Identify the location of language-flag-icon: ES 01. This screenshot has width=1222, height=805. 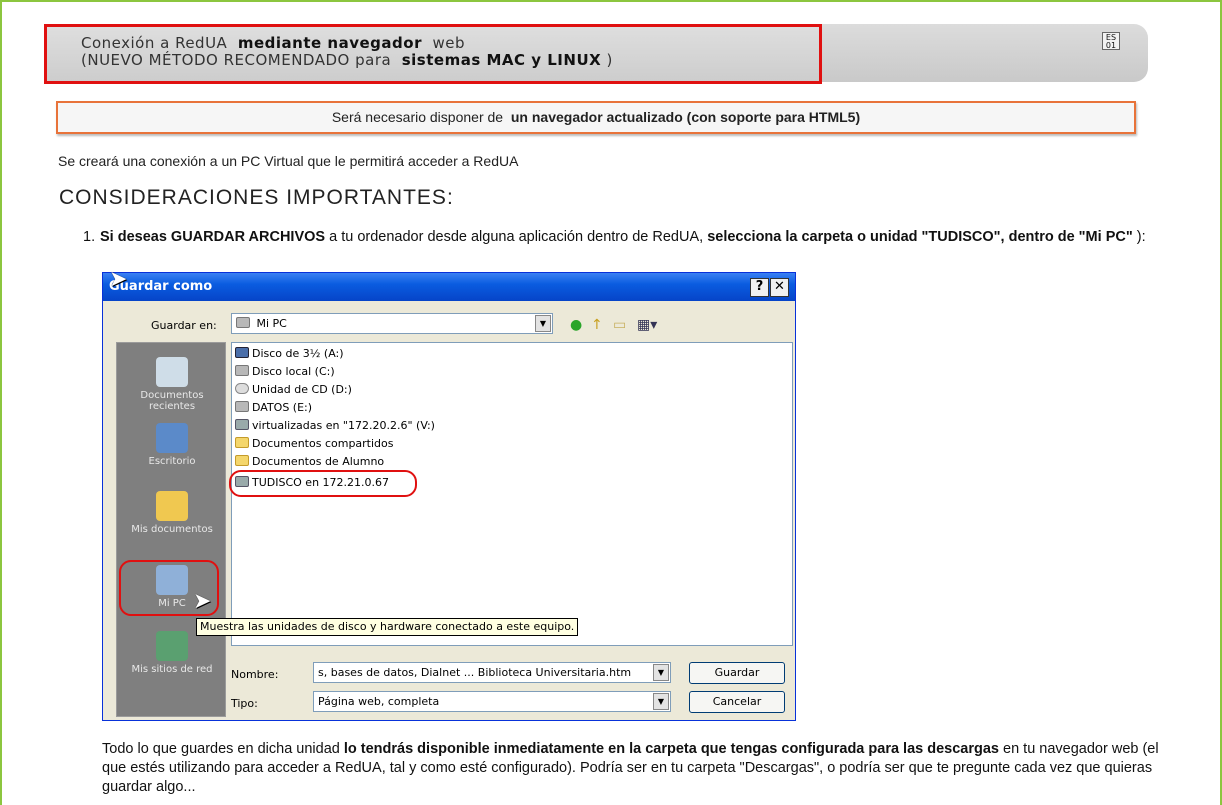
(1111, 41).